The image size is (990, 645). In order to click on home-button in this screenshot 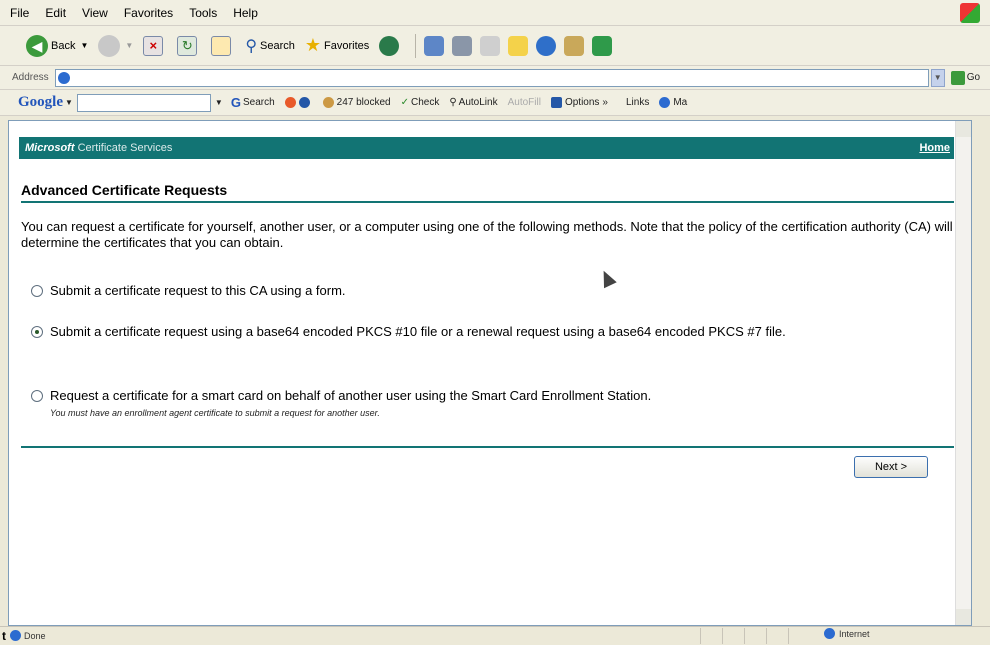, I will do `click(223, 45)`.